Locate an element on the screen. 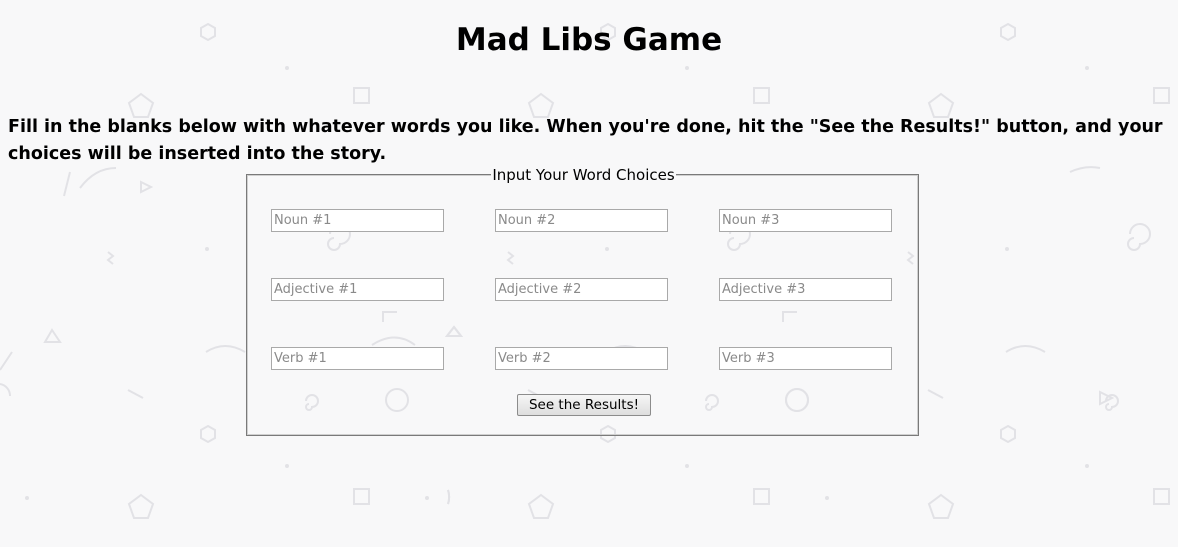 Image resolution: width=1178 pixels, height=547 pixels. noun-2-input is located at coordinates (581, 220).